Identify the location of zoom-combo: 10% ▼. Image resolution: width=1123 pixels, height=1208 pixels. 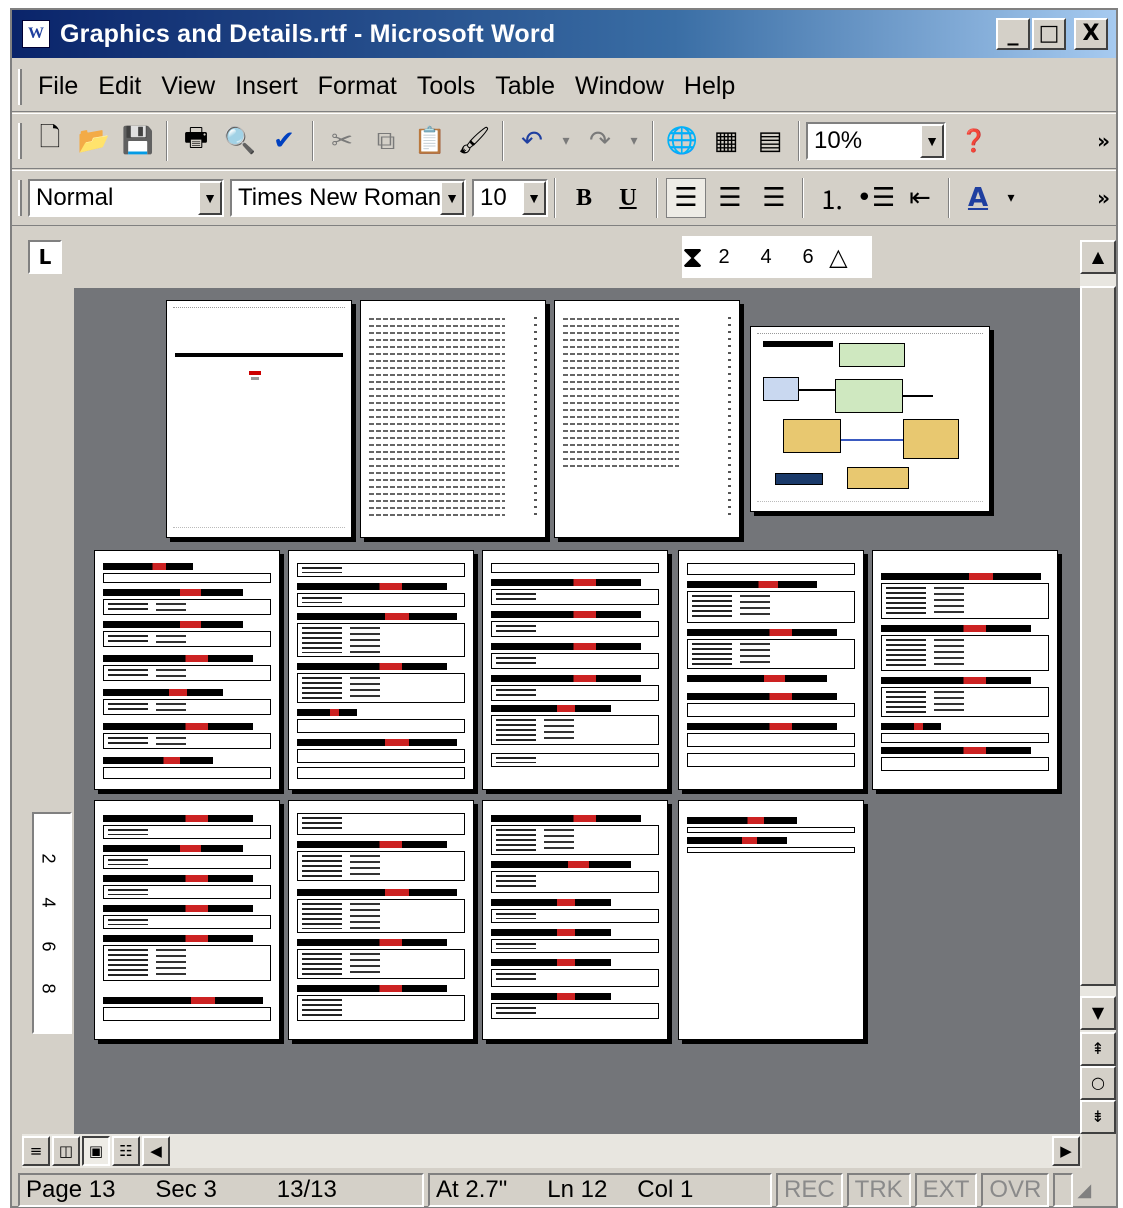
(876, 141).